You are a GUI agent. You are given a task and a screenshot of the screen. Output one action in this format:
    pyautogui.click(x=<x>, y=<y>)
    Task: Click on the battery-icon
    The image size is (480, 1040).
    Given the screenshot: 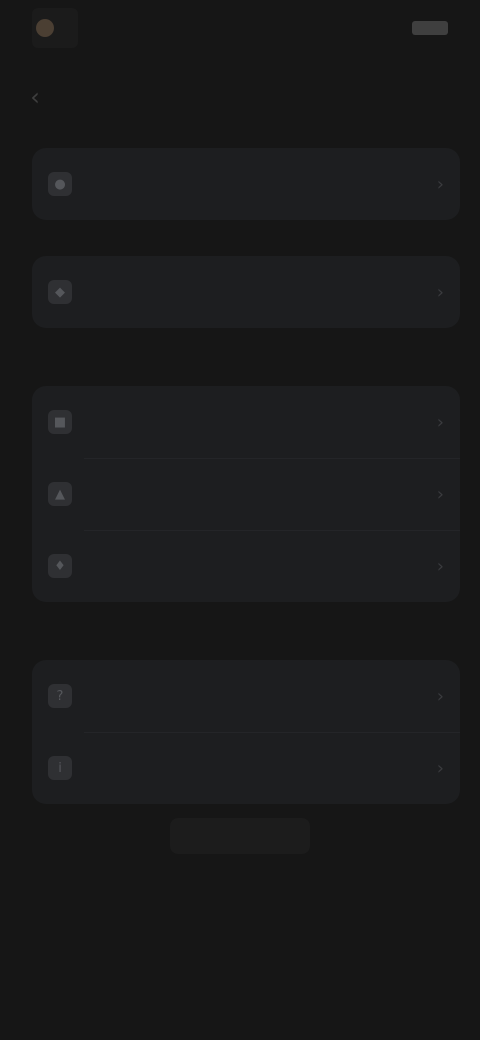 What is the action you would take?
    pyautogui.click(x=430, y=28)
    